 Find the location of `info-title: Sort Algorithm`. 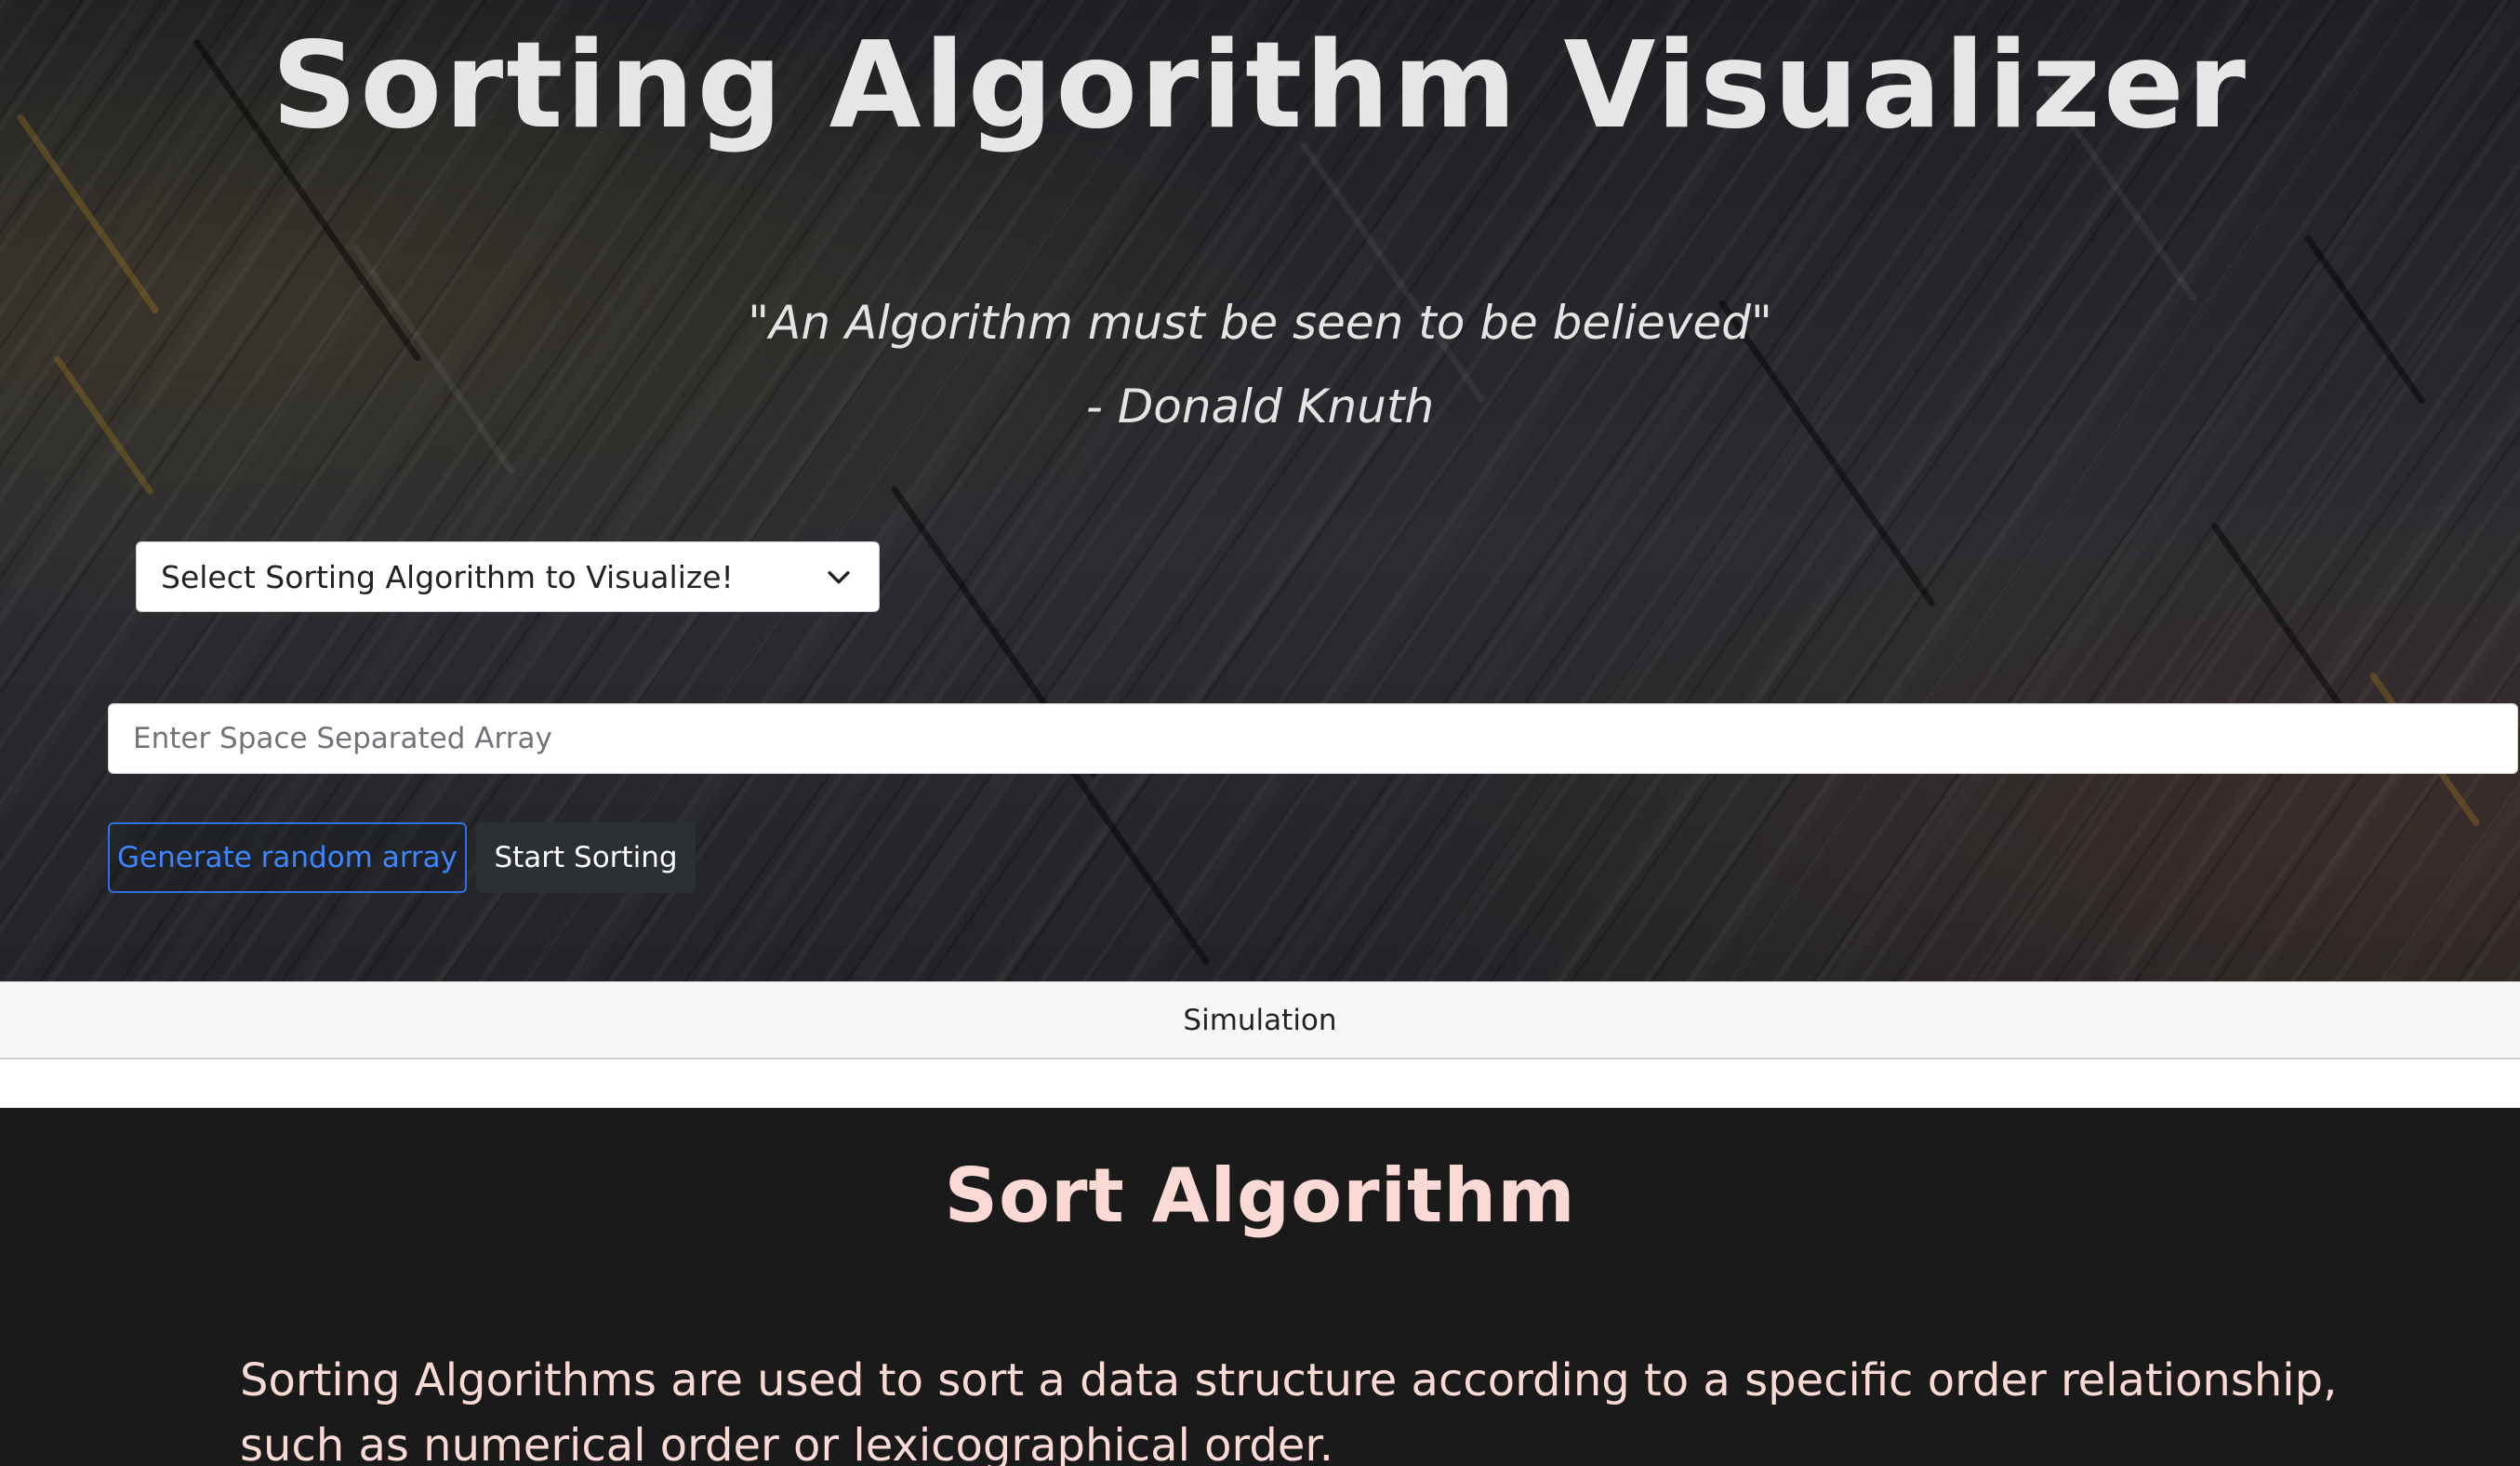

info-title: Sort Algorithm is located at coordinates (1260, 1196).